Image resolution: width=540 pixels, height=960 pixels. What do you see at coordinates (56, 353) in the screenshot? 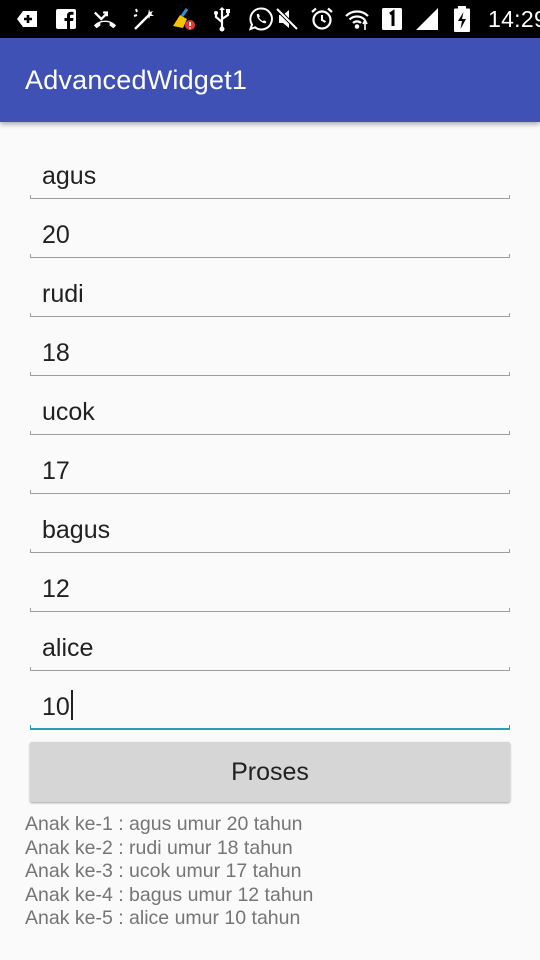
I see `age-field-2-value: 18` at bounding box center [56, 353].